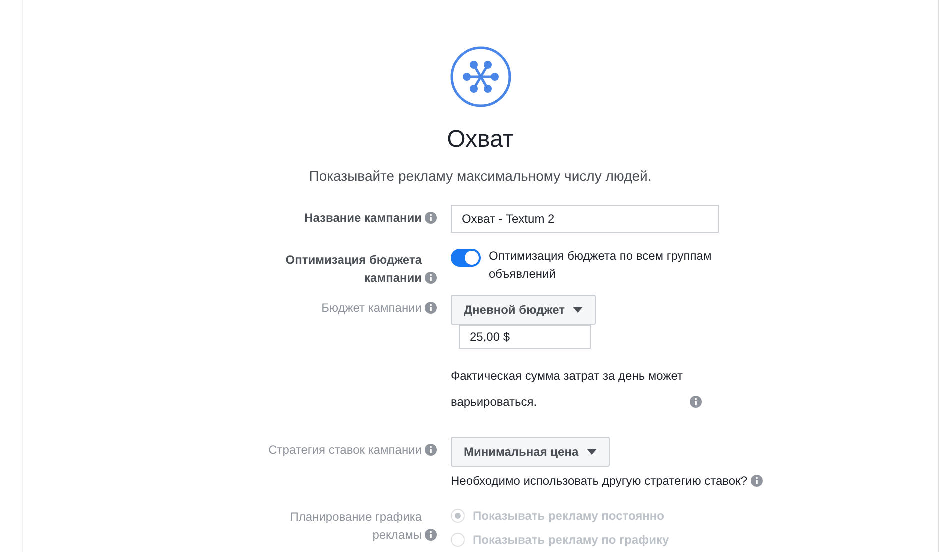 This screenshot has height=552, width=941. I want to click on toggle-label: Оптимизация бюджета по всем группам объявлений, so click(601, 265).